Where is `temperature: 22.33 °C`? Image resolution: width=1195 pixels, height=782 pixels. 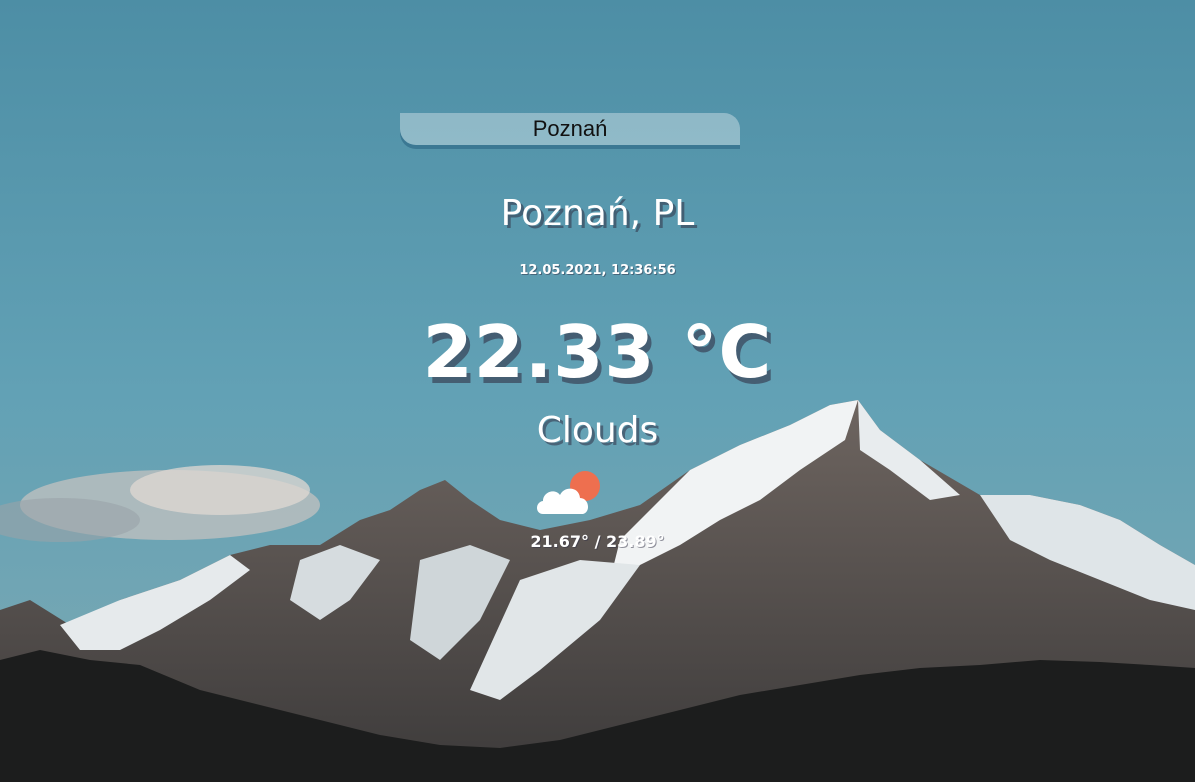
temperature: 22.33 °C is located at coordinates (597, 352).